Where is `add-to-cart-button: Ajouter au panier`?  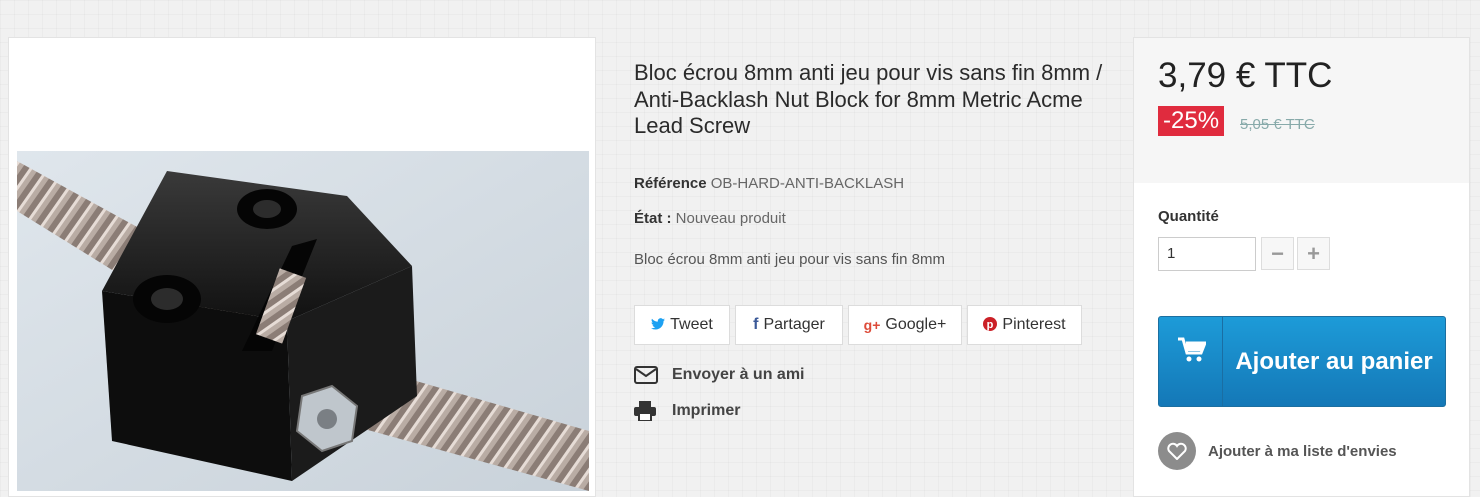
add-to-cart-button: Ajouter au panier is located at coordinates (1302, 361).